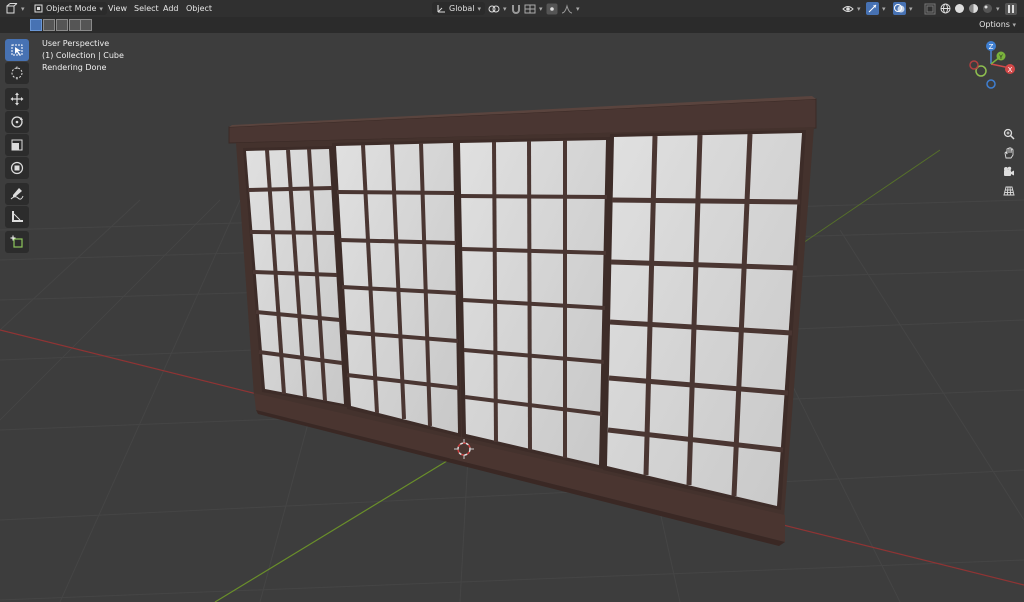  What do you see at coordinates (86, 25) in the screenshot?
I see `select-intersect-icon` at bounding box center [86, 25].